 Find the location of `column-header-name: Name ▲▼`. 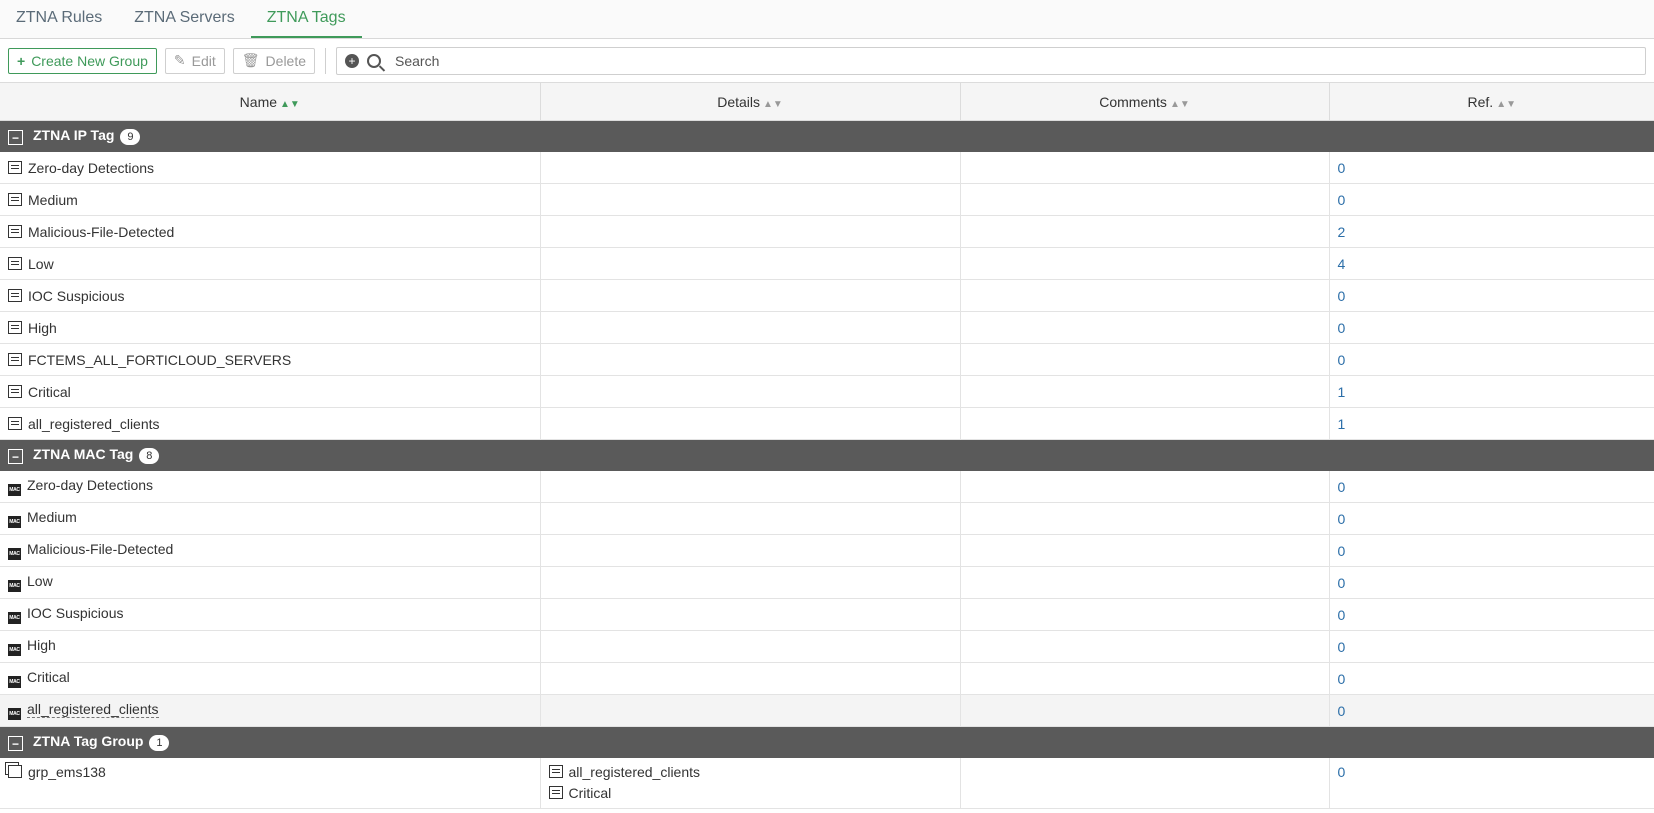

column-header-name: Name ▲▼ is located at coordinates (270, 102).